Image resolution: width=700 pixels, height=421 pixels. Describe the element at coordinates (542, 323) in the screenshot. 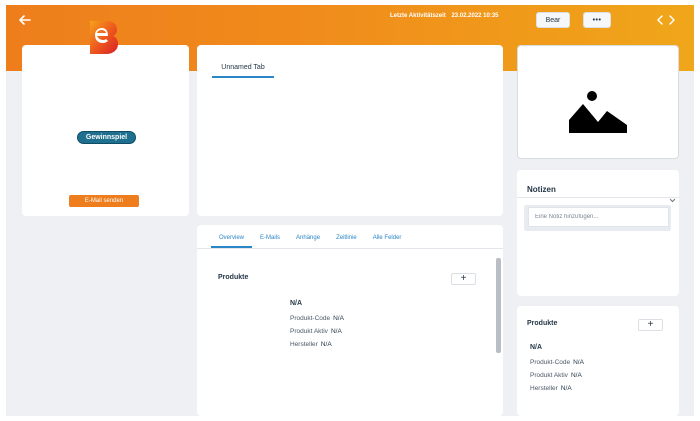

I see `products-side-title: Produkte` at that location.